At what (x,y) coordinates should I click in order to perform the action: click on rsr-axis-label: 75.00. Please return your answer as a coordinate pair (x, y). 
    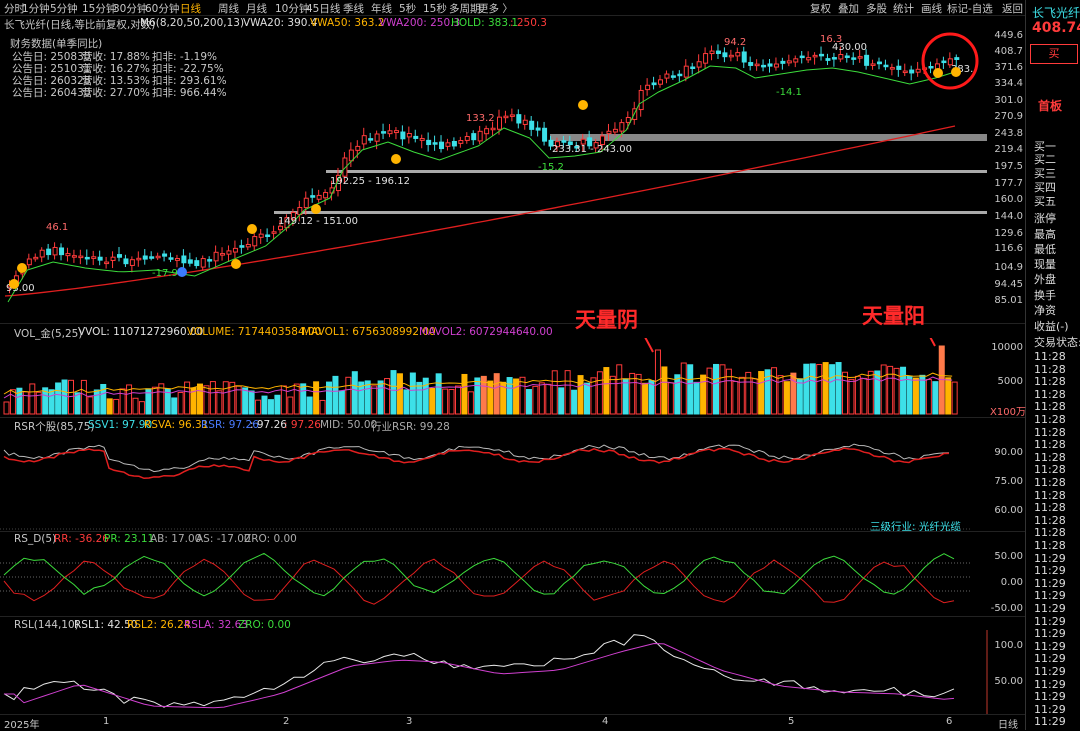
    Looking at the image, I should click on (1008, 481).